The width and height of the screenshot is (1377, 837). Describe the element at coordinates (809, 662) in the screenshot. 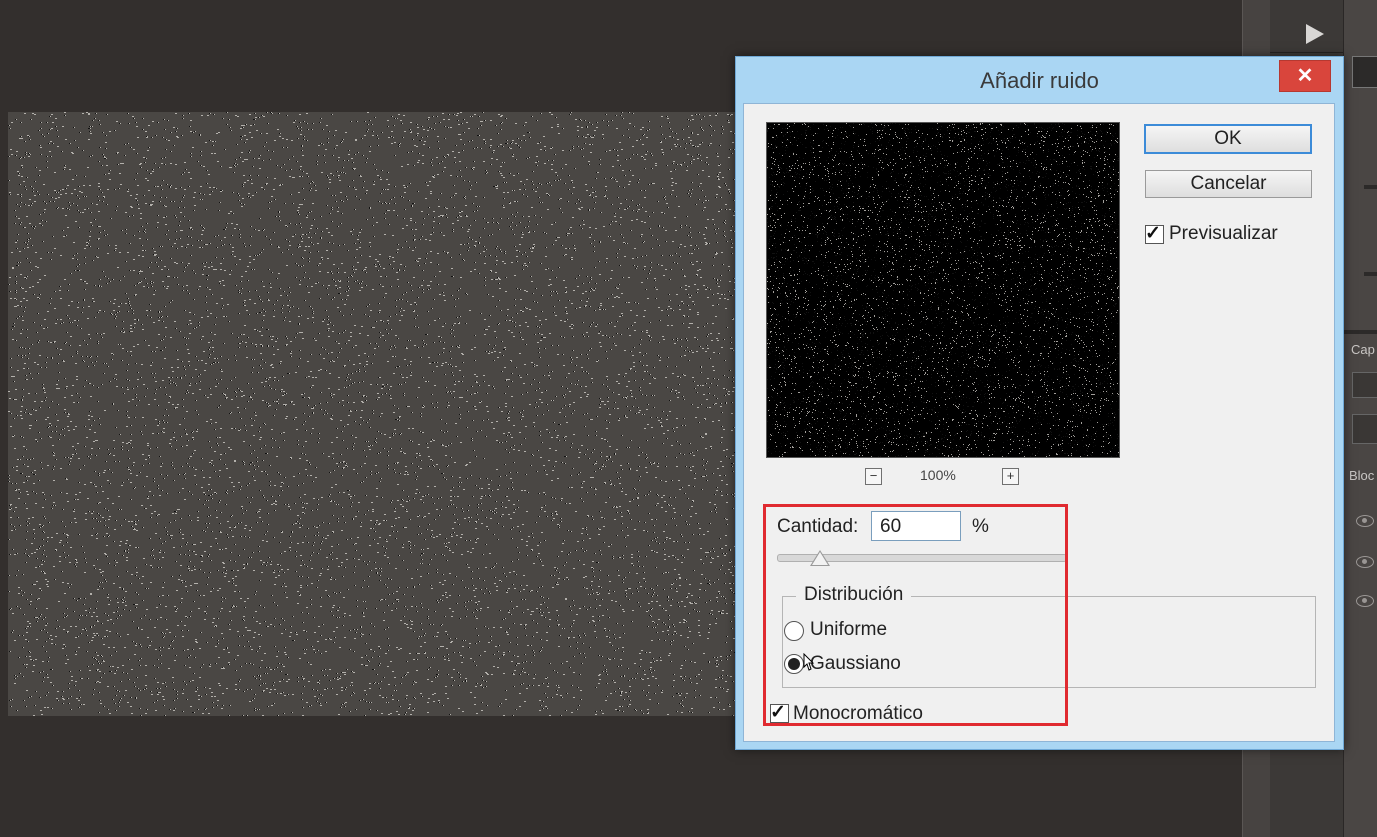

I see `mouse-cursor-icon` at that location.